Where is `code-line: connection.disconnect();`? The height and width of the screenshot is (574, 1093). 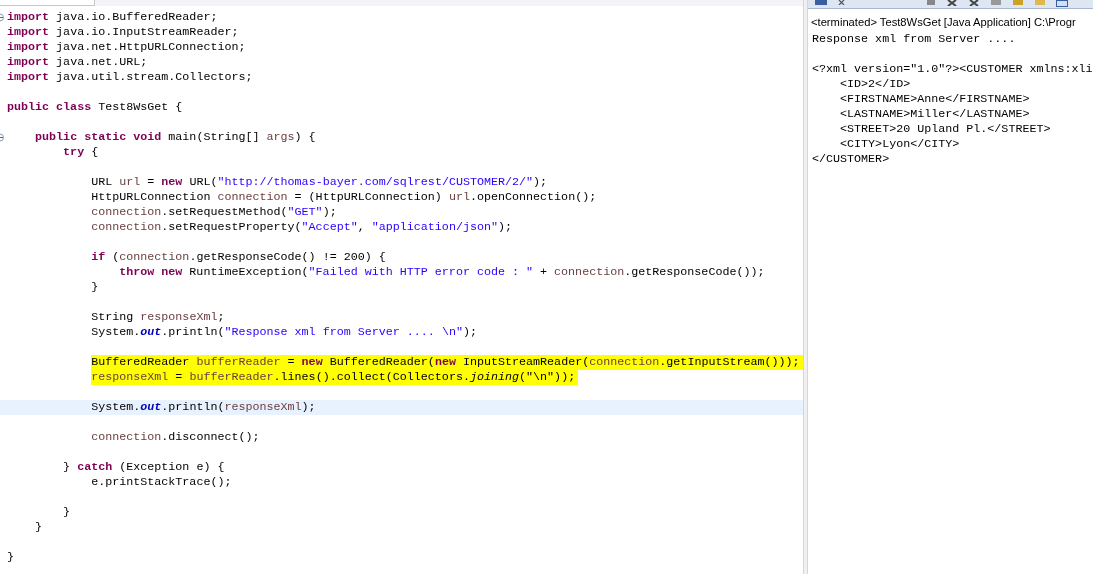 code-line: connection.disconnect(); is located at coordinates (175, 437).